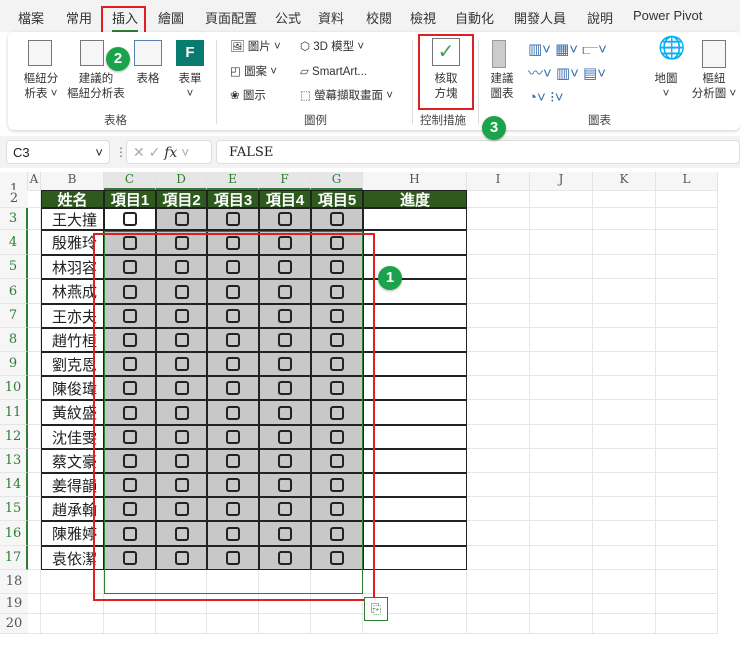 This screenshot has height=660, width=740. I want to click on recommended-pivot-button: 建議的 樞紐分析表, so click(96, 87).